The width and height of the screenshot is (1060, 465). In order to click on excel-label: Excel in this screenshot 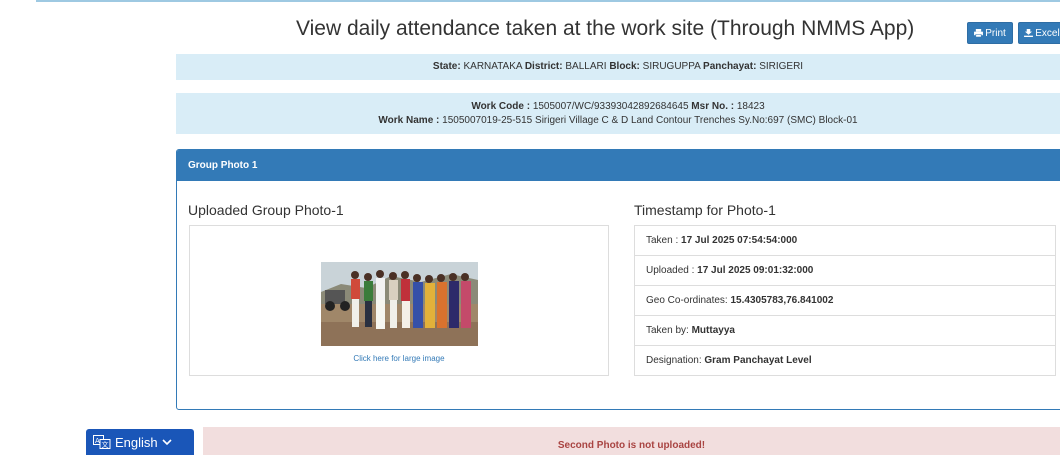, I will do `click(1047, 33)`.